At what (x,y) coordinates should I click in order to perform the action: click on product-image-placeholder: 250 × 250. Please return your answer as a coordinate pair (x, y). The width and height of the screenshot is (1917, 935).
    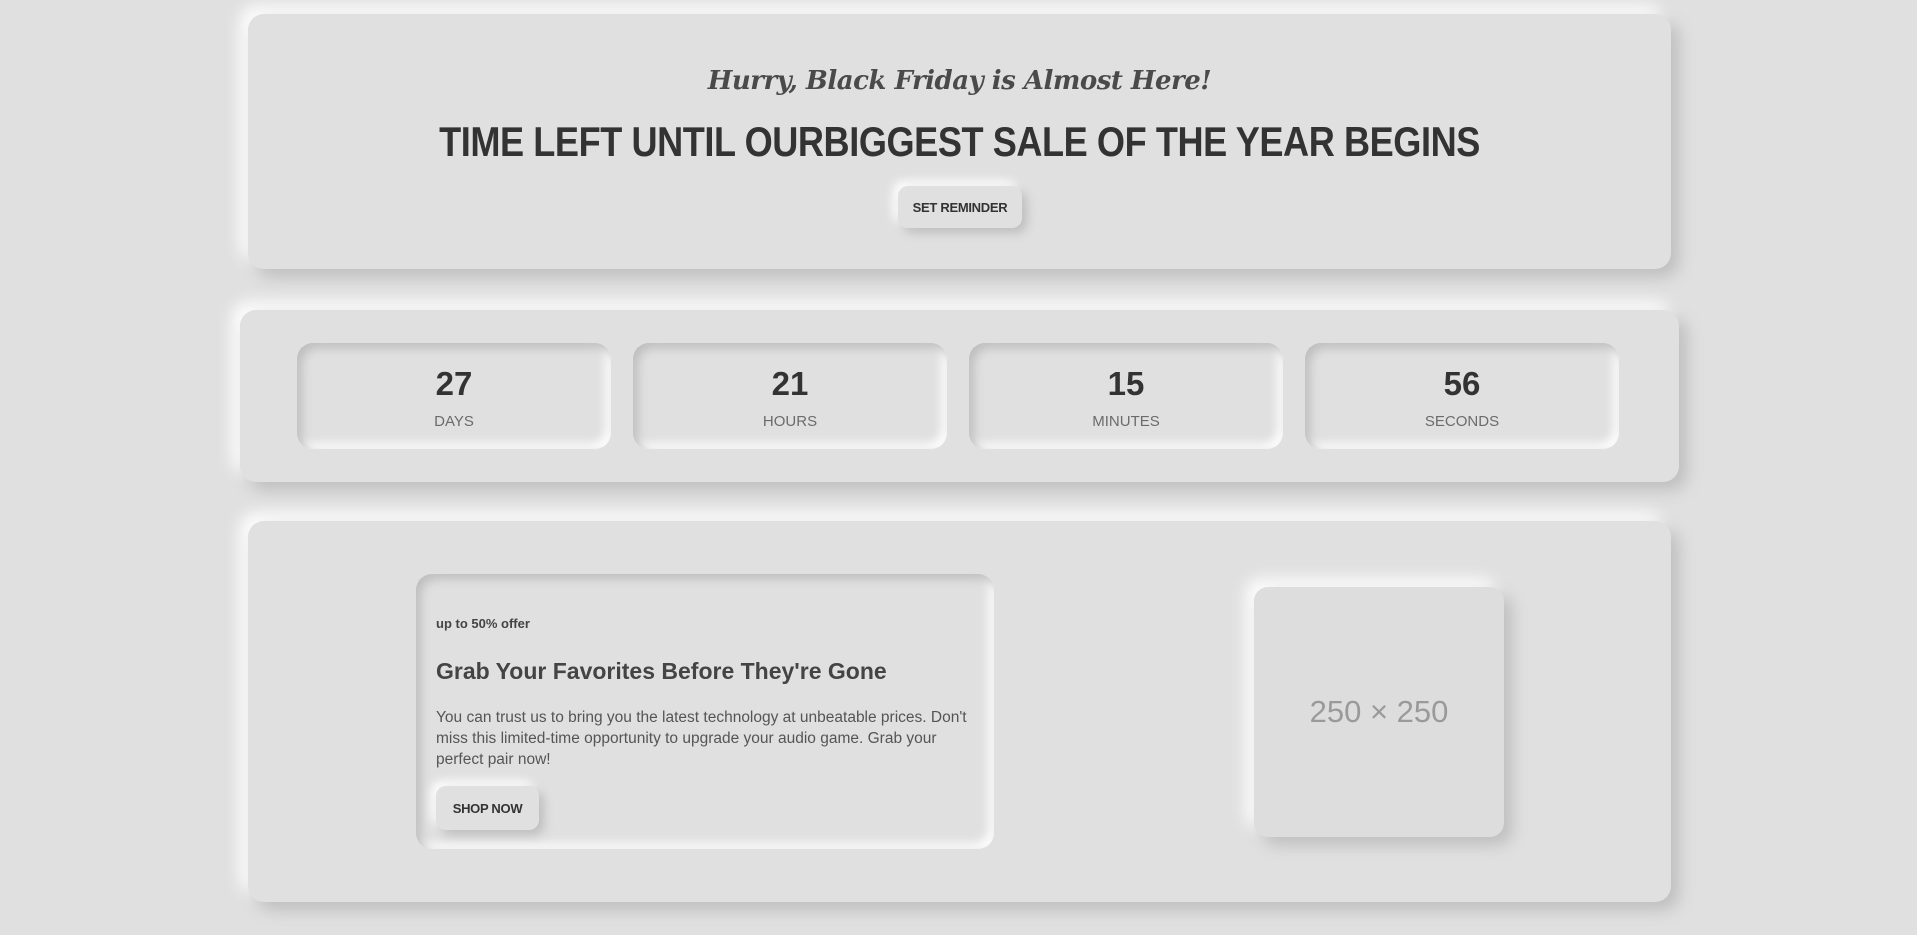
    Looking at the image, I should click on (1379, 712).